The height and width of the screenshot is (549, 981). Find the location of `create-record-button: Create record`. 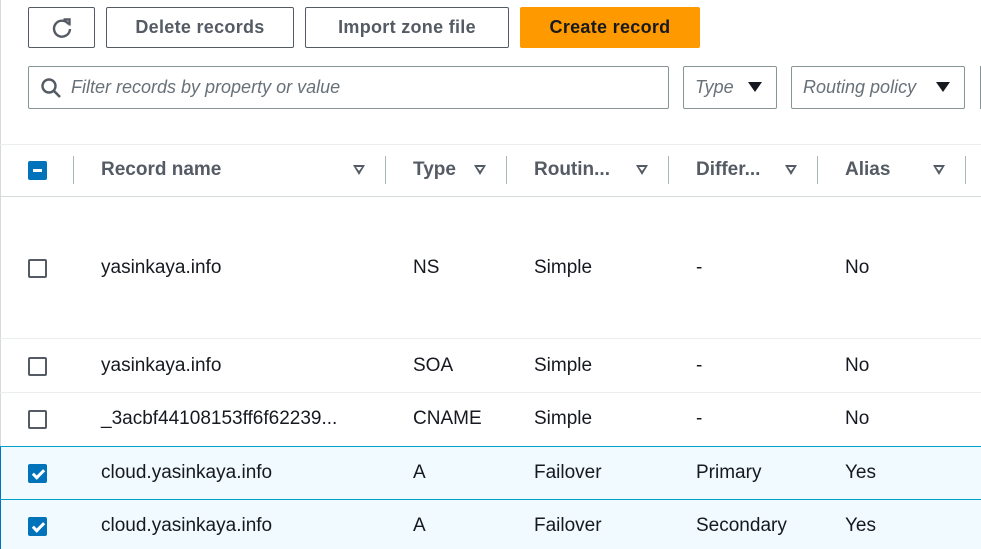

create-record-button: Create record is located at coordinates (610, 27).